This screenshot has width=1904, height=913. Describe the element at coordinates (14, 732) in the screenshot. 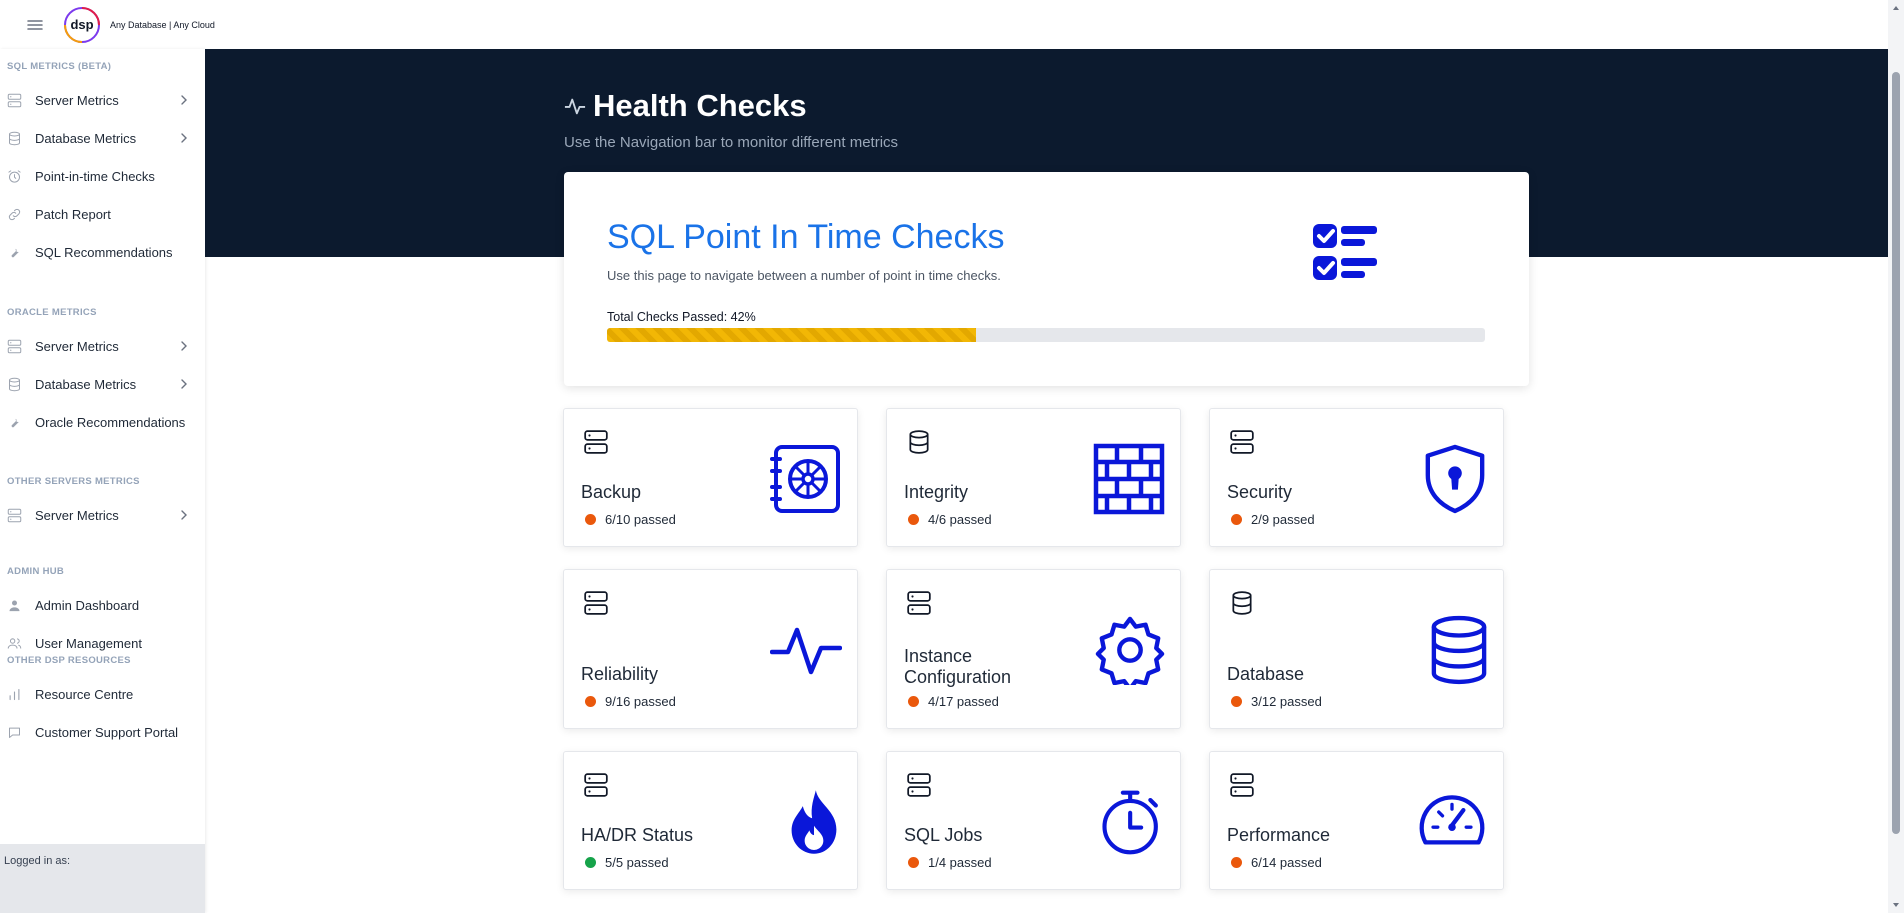

I see `chat-icon` at that location.